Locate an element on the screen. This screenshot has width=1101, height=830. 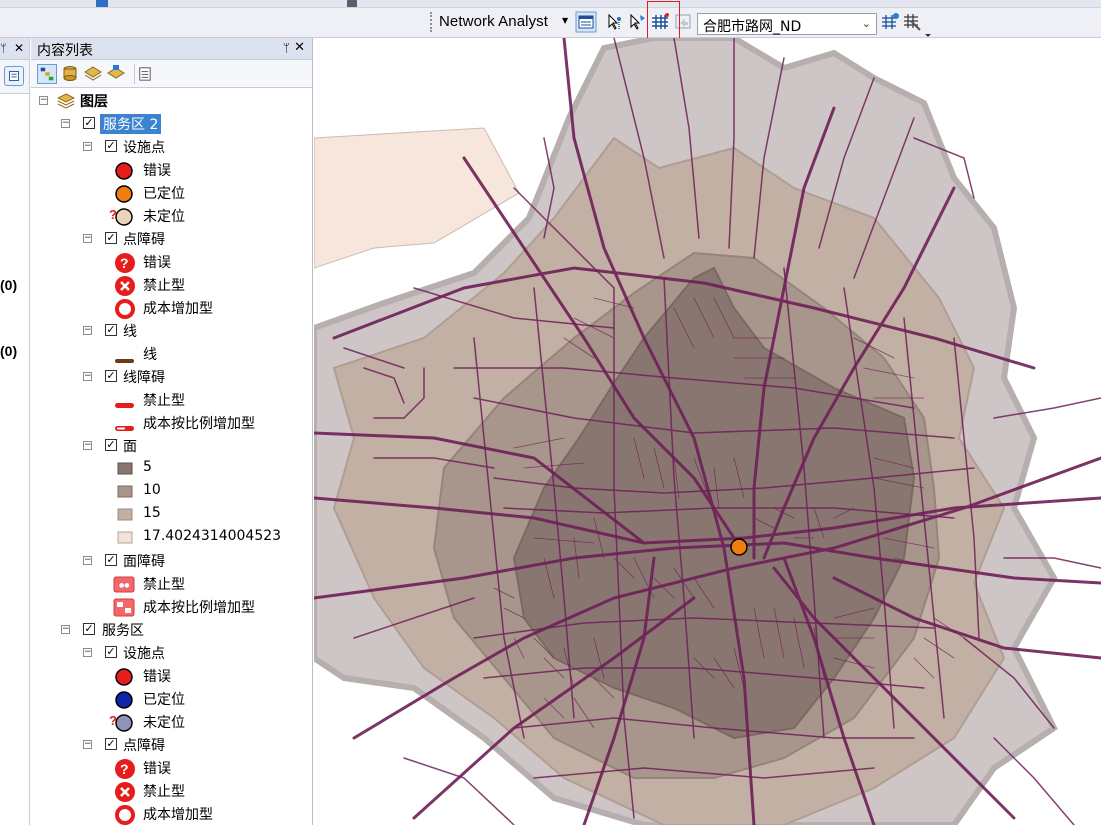
list-by-selection-icon is located at coordinates (116, 74).